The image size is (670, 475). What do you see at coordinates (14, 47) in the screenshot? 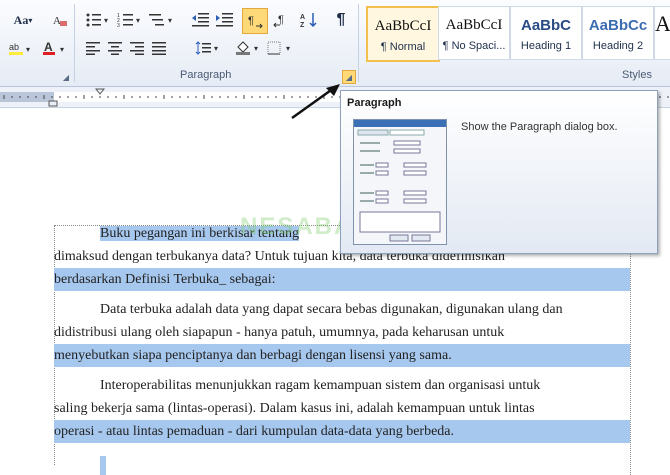
I see `svg-text: ab` at bounding box center [14, 47].